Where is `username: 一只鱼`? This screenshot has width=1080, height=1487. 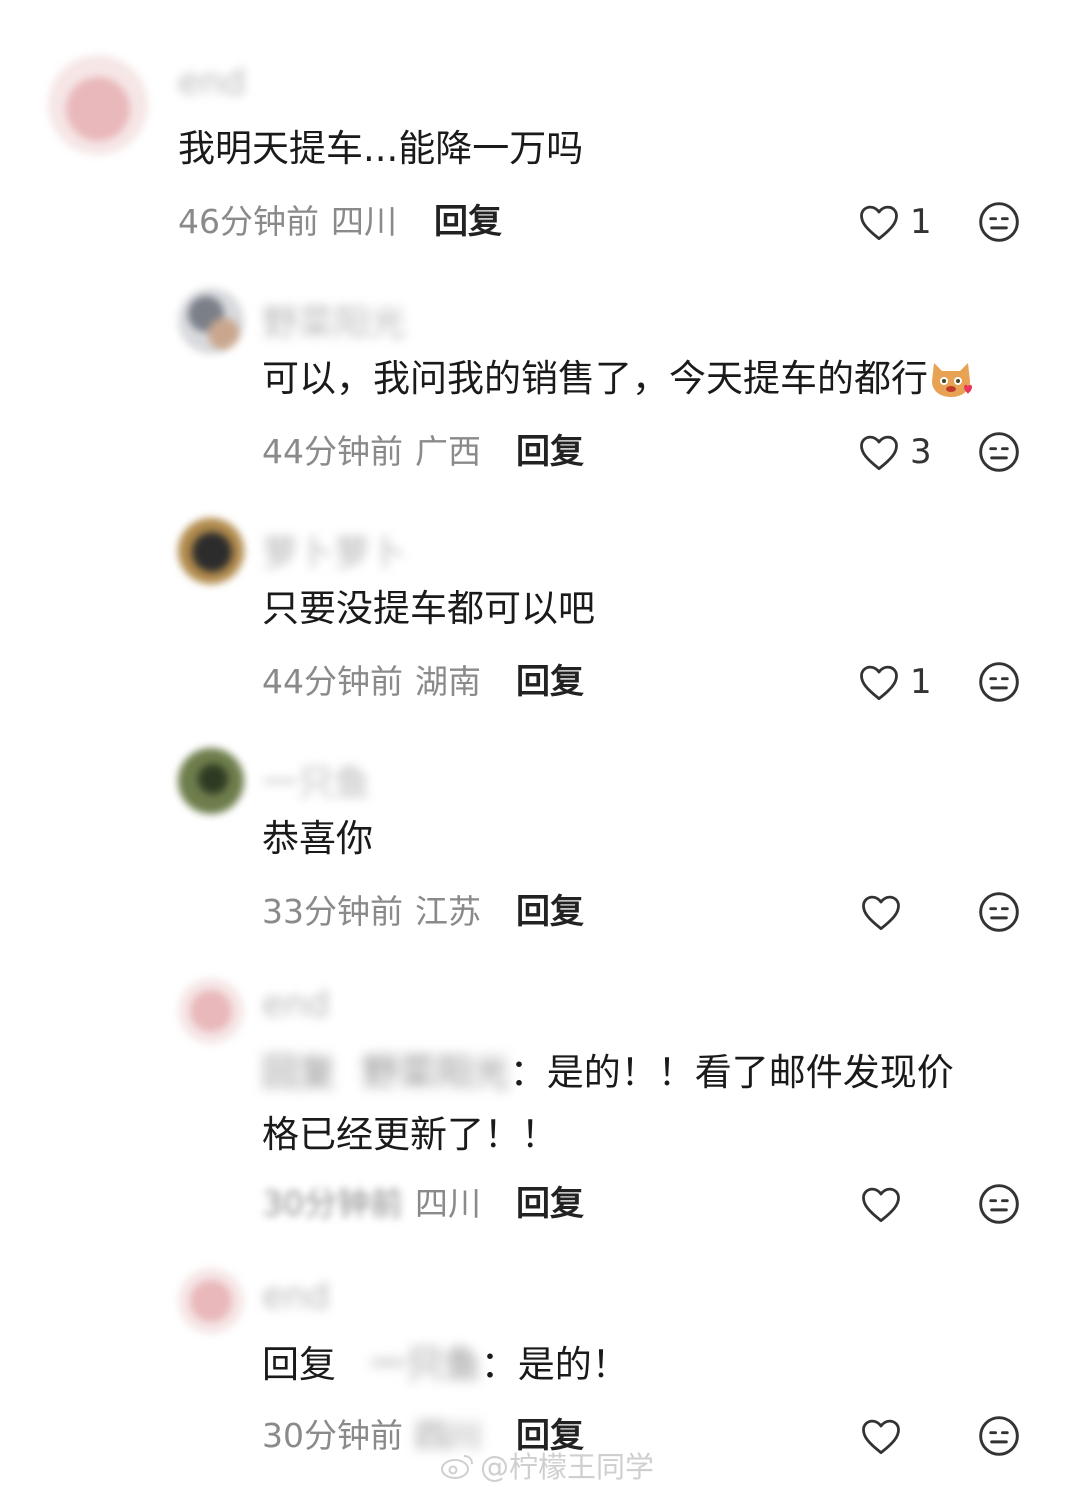
username: 一只鱼 is located at coordinates (316, 780).